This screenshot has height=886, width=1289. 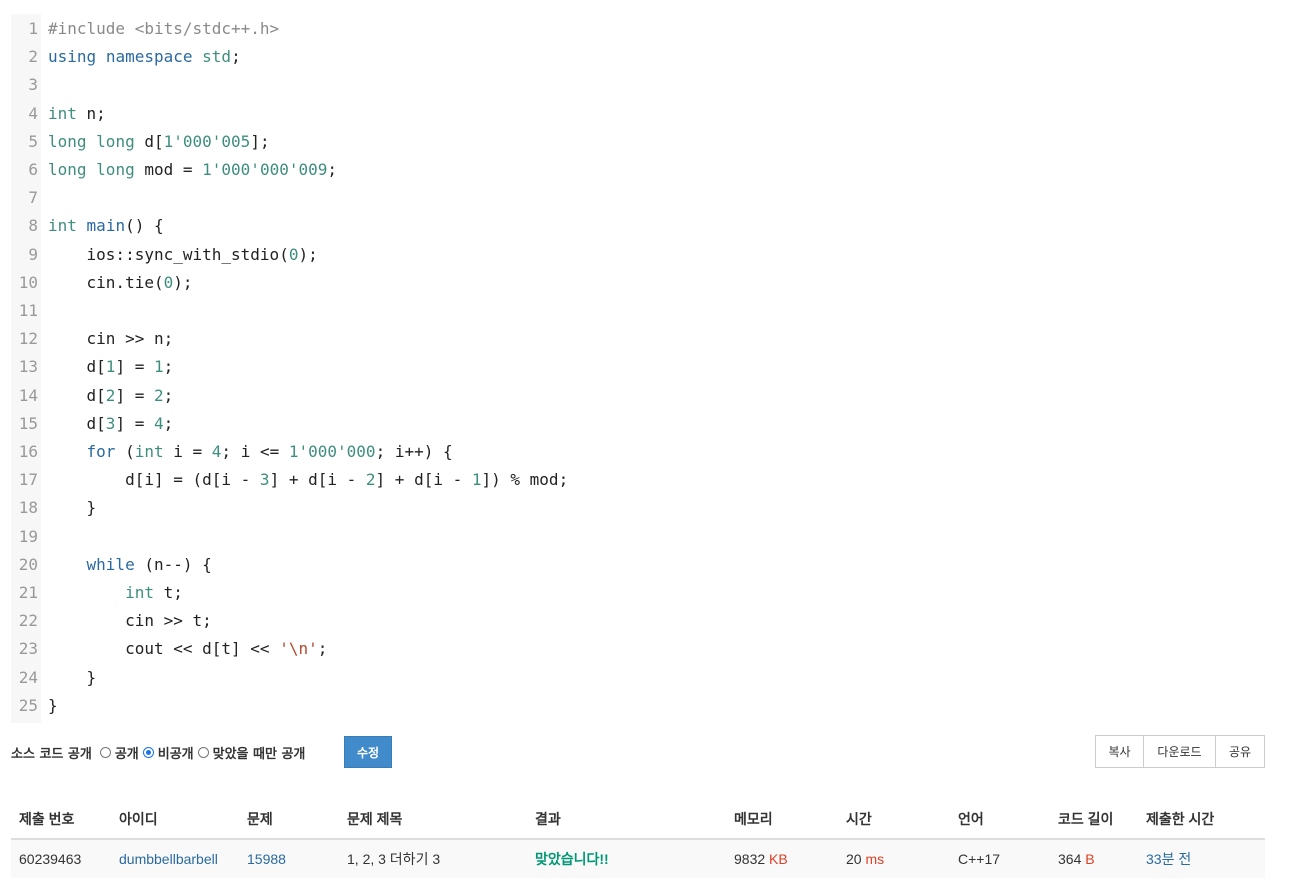 I want to click on code-line: 24 }, so click(x=638, y=678).